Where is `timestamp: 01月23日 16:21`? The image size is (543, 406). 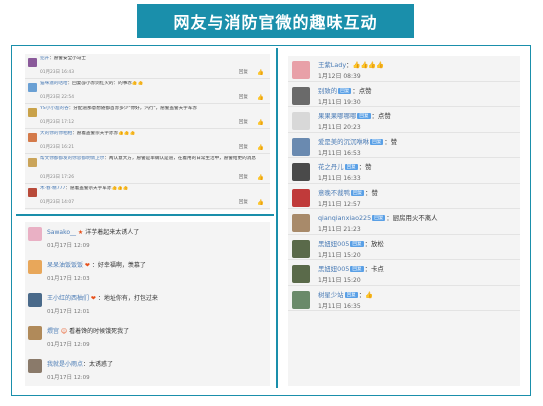 timestamp: 01月23日 16:21 is located at coordinates (57, 147).